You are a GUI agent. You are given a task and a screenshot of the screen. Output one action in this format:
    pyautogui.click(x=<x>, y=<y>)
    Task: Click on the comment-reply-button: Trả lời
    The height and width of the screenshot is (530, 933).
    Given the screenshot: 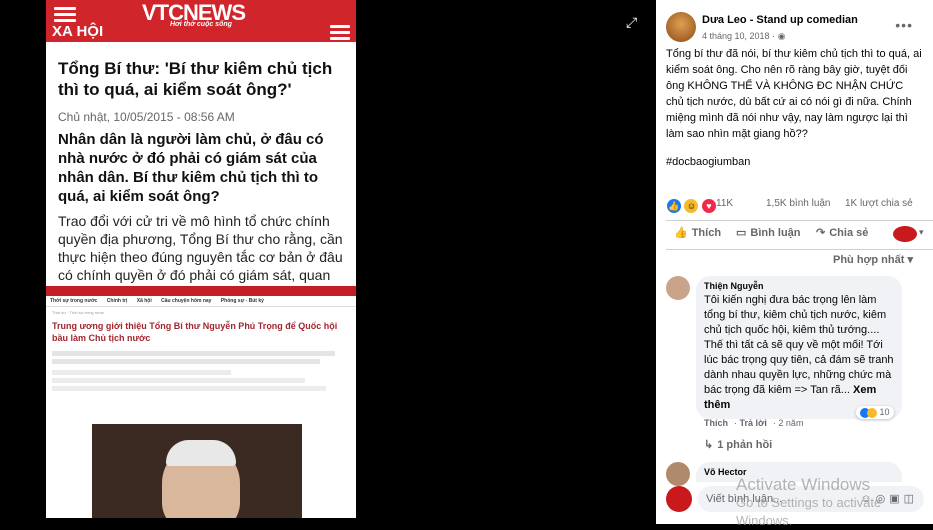 What is the action you would take?
    pyautogui.click(x=753, y=423)
    